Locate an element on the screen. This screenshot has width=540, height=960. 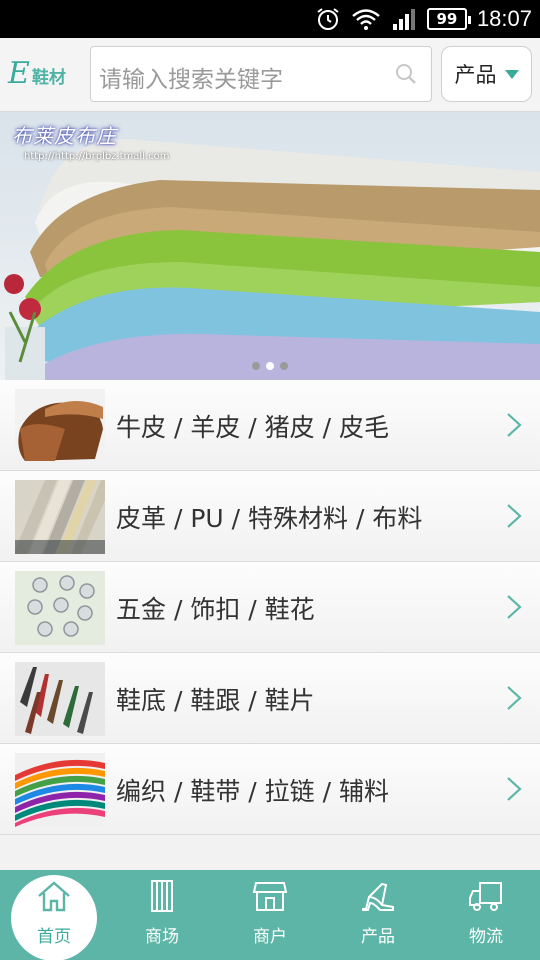
category-row-pu: 皮革 / PU / 特殊材料 / 布料 is located at coordinates (270, 516).